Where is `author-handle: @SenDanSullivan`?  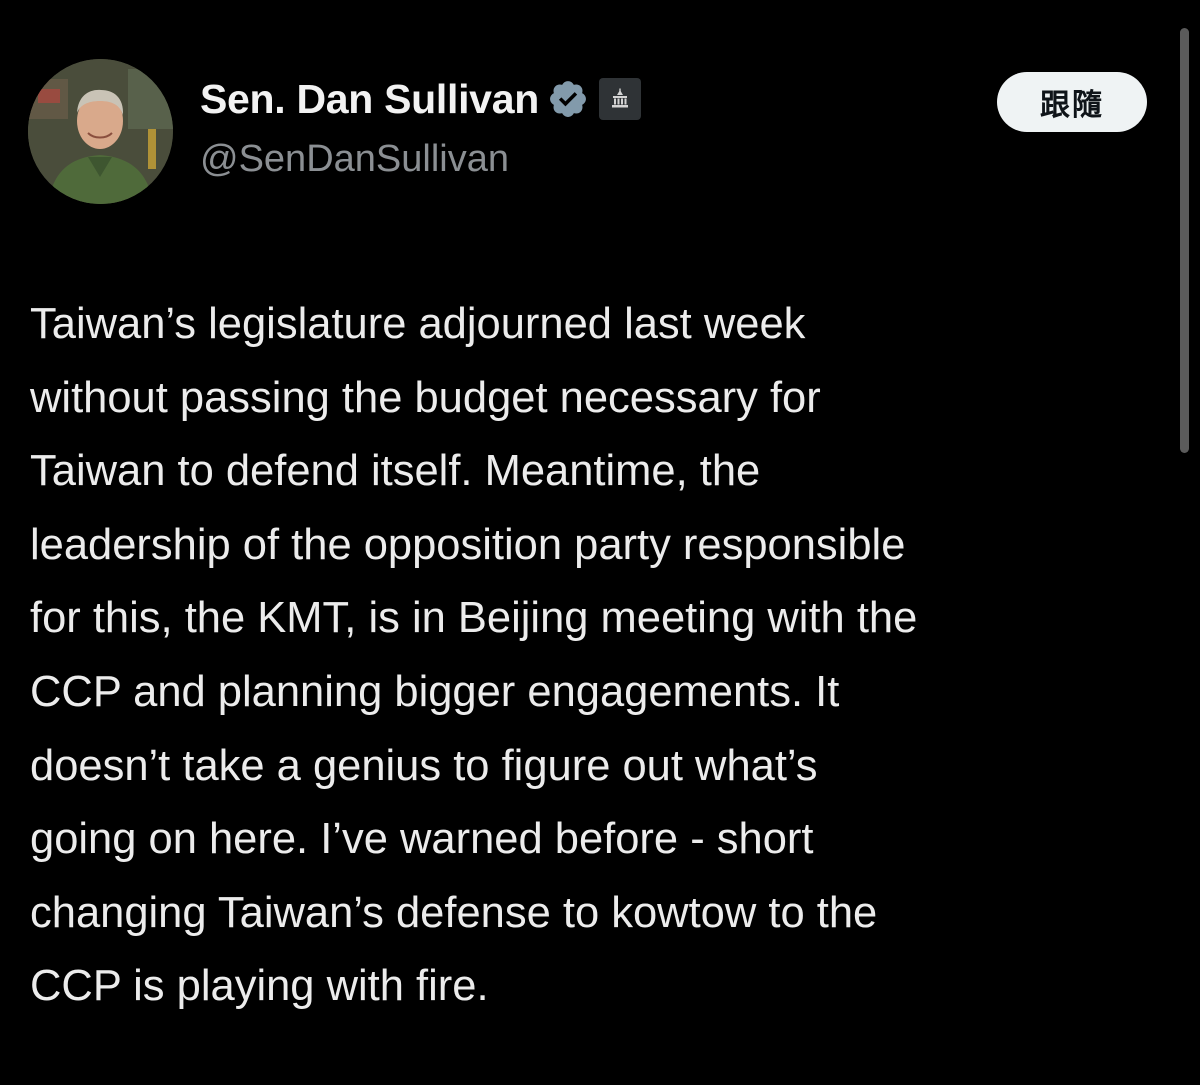 author-handle: @SenDanSullivan is located at coordinates (354, 159).